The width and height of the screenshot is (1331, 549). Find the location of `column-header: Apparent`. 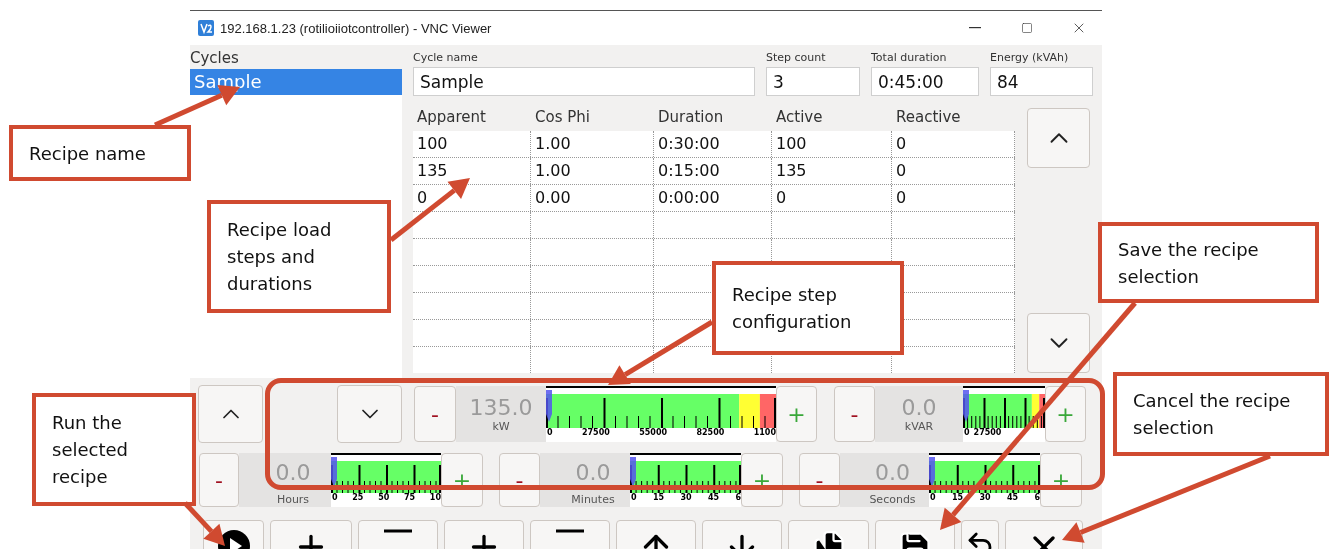

column-header: Apparent is located at coordinates (451, 118).